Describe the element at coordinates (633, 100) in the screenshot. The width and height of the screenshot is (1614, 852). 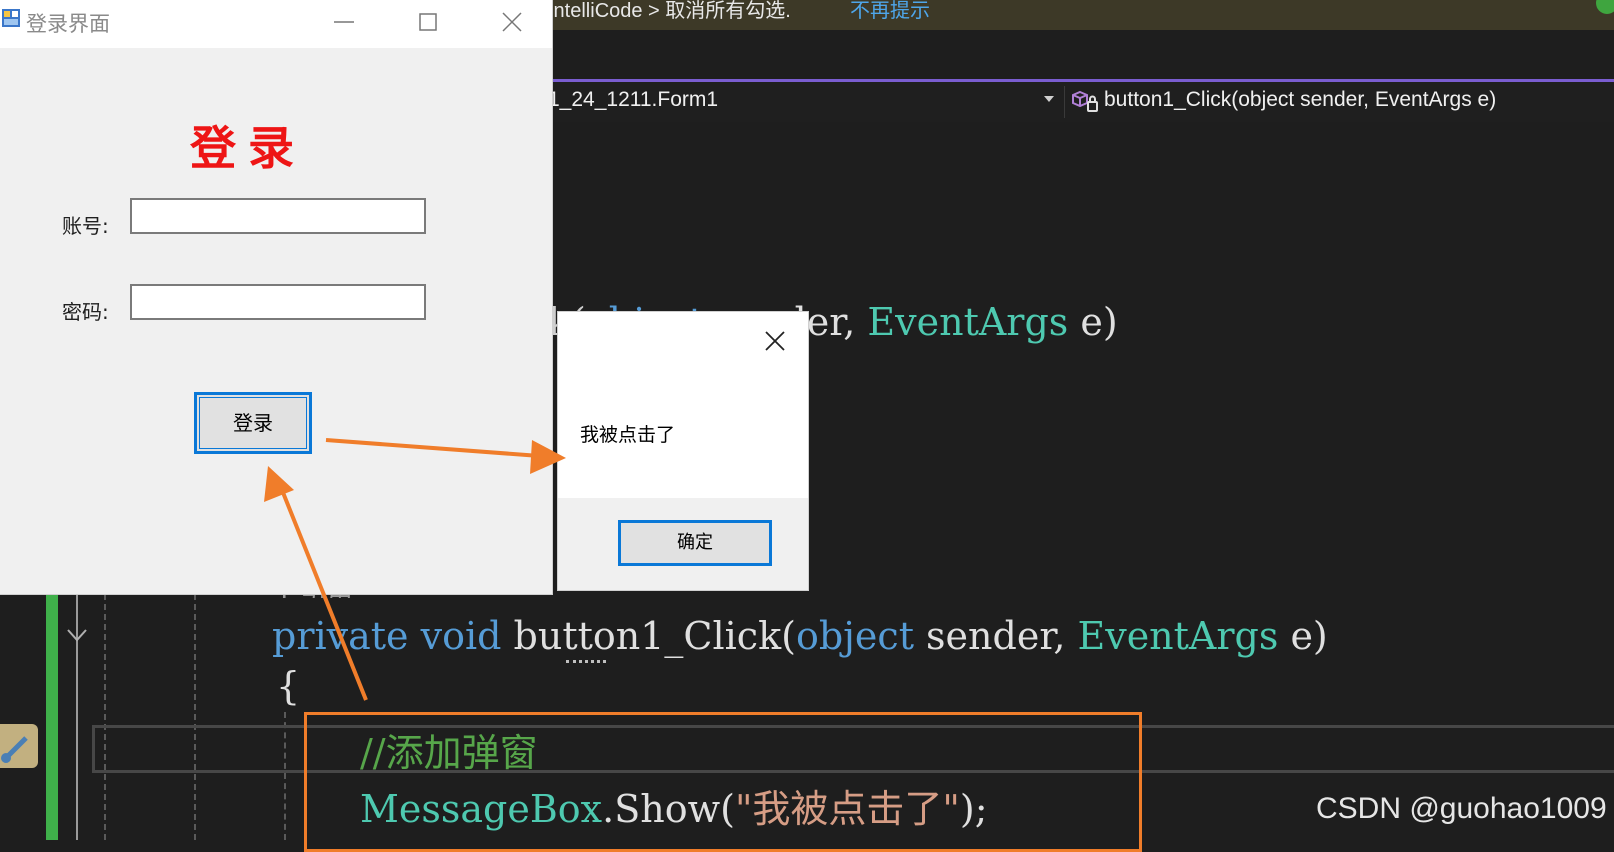
I see `class-dropdown: 1_24_1211.Form1` at that location.